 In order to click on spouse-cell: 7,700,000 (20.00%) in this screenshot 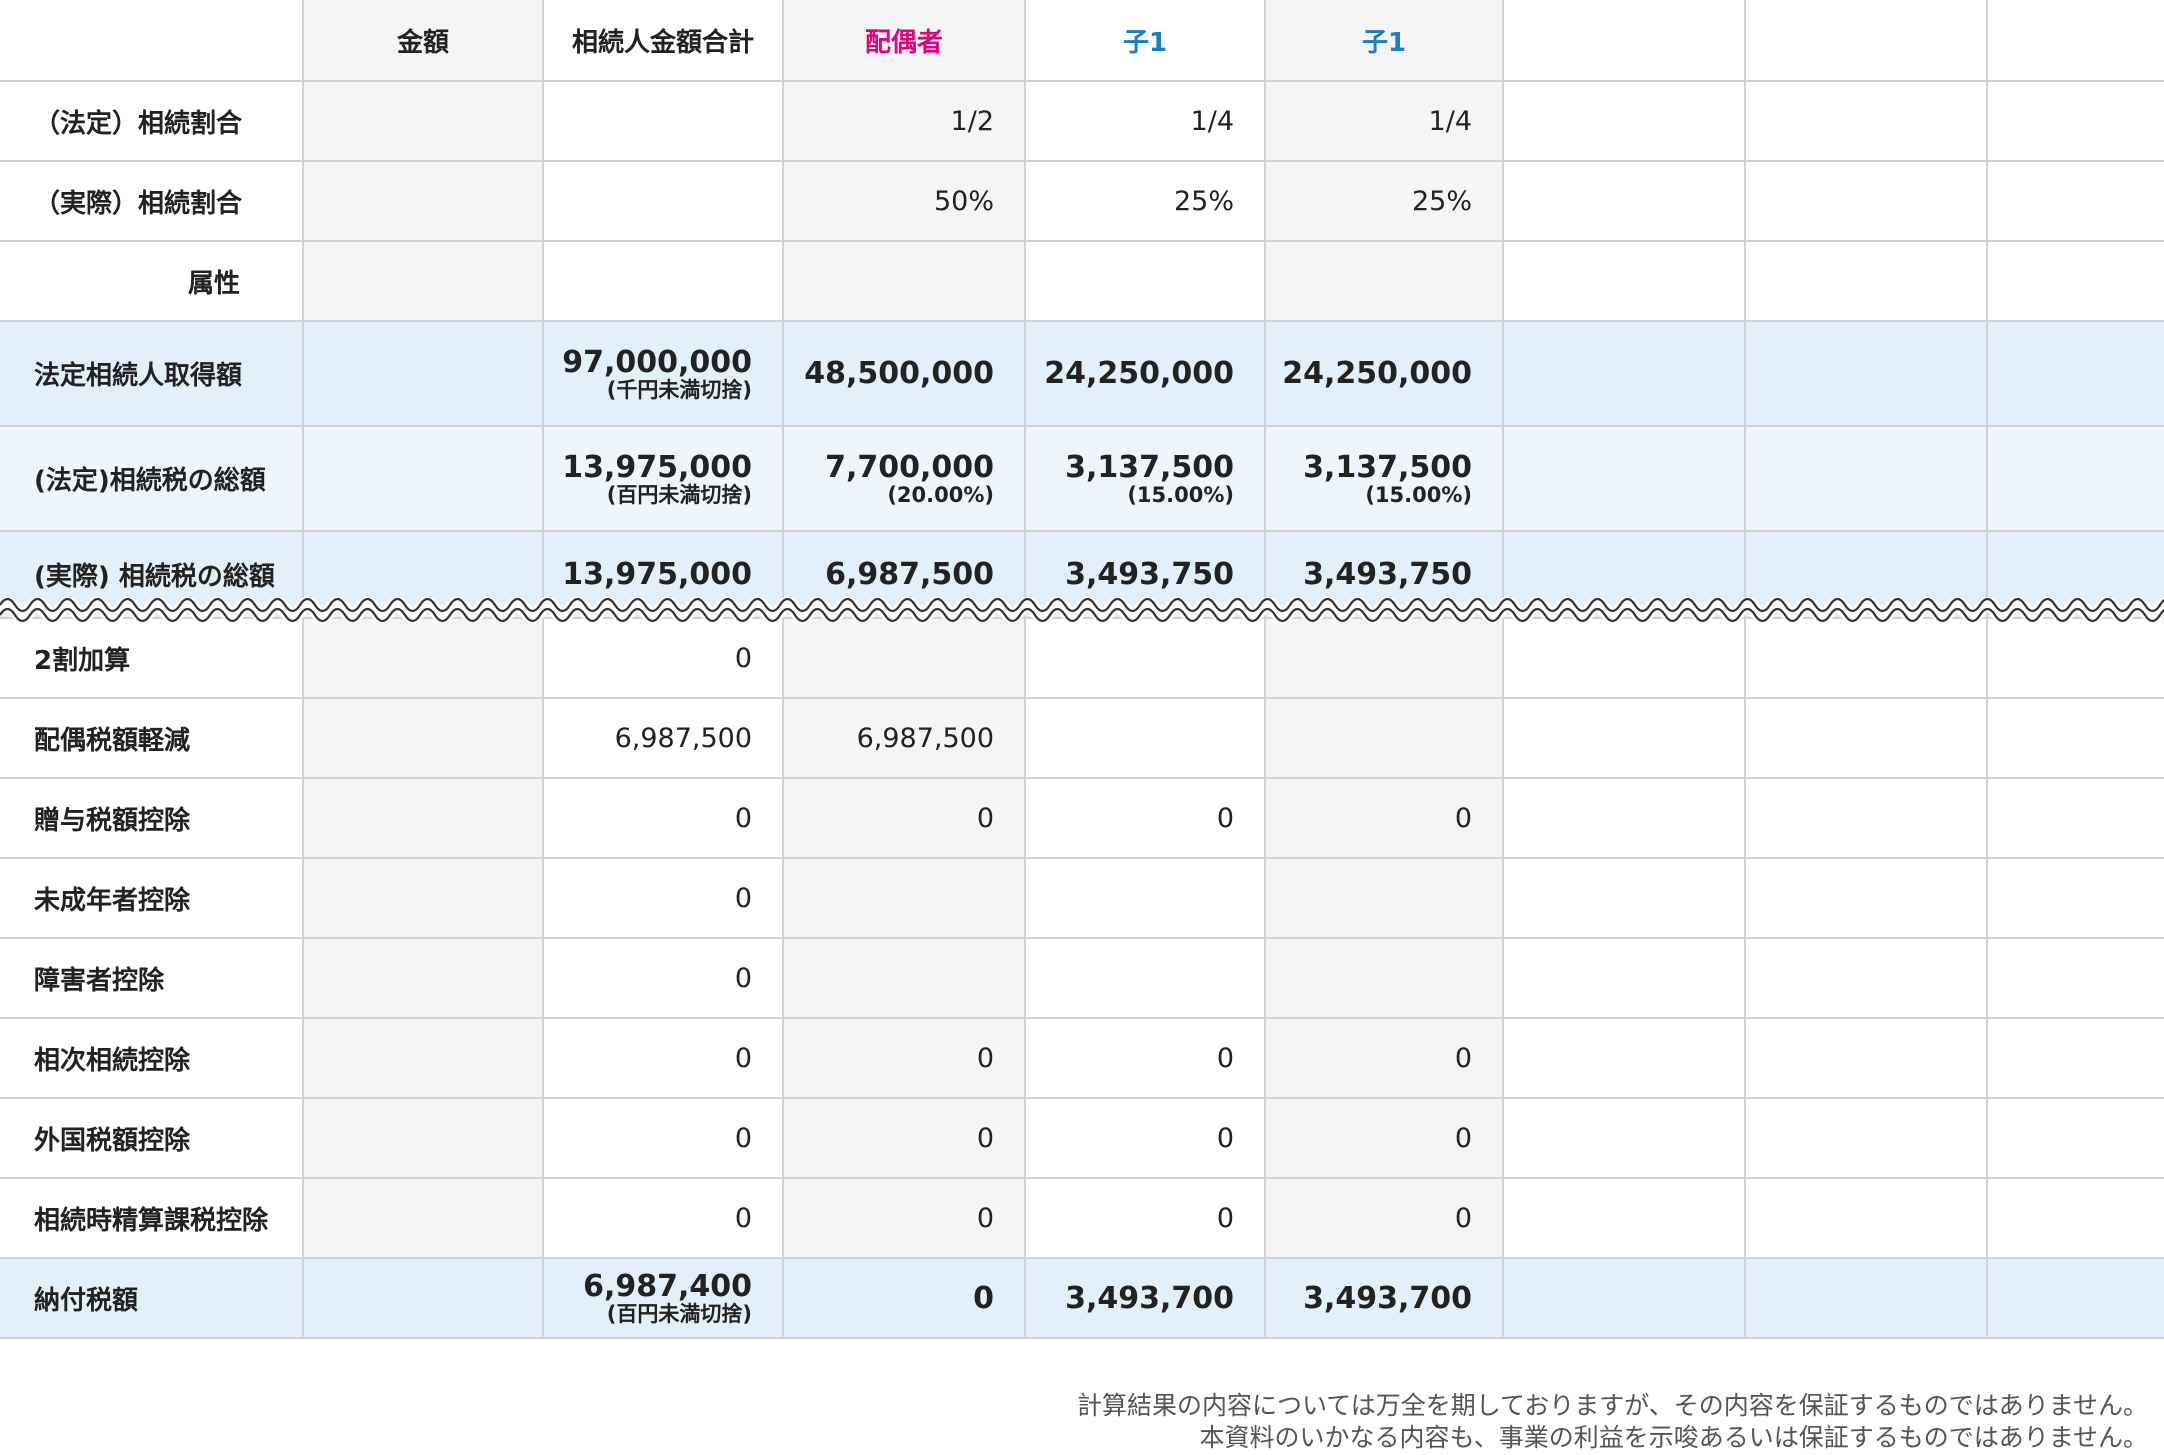, I will do `click(904, 478)`.